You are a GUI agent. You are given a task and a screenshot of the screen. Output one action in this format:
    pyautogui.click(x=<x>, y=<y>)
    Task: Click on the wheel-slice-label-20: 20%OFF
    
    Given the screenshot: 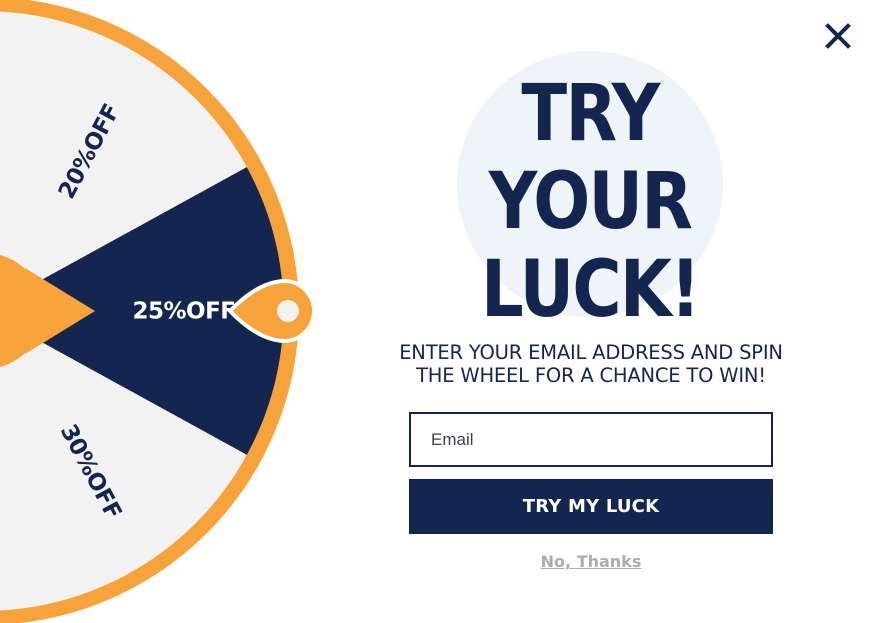 What is the action you would take?
    pyautogui.click(x=89, y=151)
    